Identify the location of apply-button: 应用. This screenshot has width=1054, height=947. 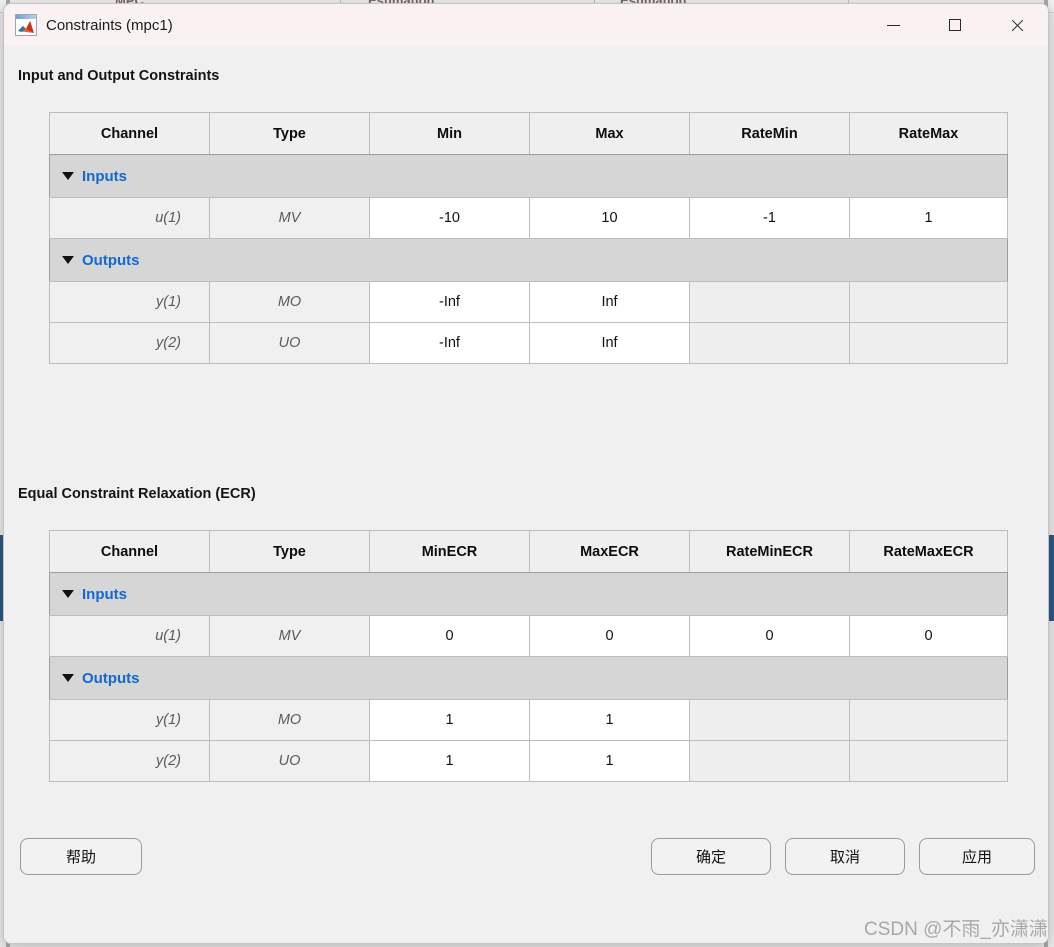
(977, 856).